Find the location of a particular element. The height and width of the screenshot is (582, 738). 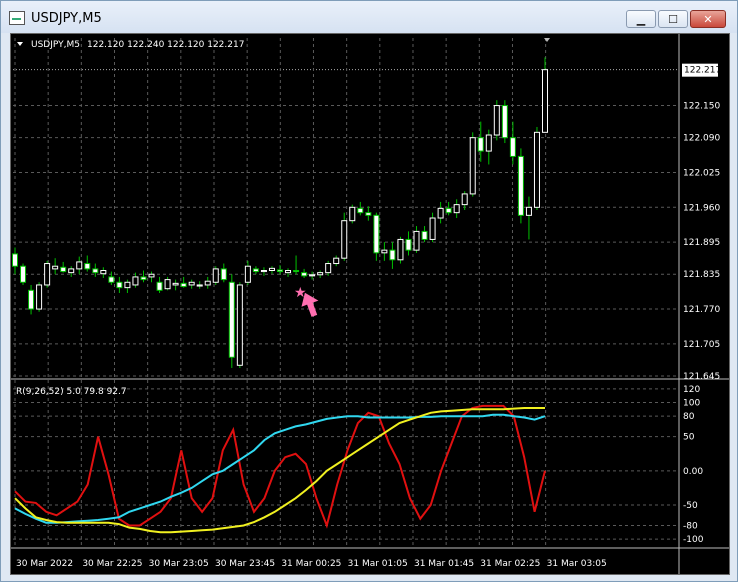

price-tick-label: 121.835 is located at coordinates (701, 275).